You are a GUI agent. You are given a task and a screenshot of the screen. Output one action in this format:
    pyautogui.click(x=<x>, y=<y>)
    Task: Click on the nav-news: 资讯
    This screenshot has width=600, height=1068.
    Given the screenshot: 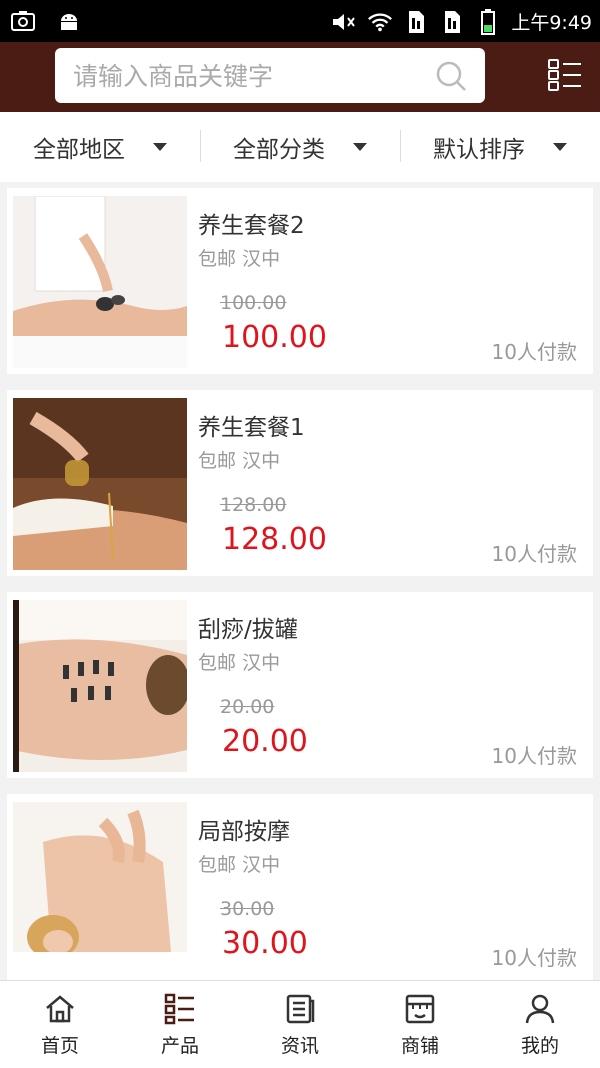 What is the action you would take?
    pyautogui.click(x=300, y=1024)
    